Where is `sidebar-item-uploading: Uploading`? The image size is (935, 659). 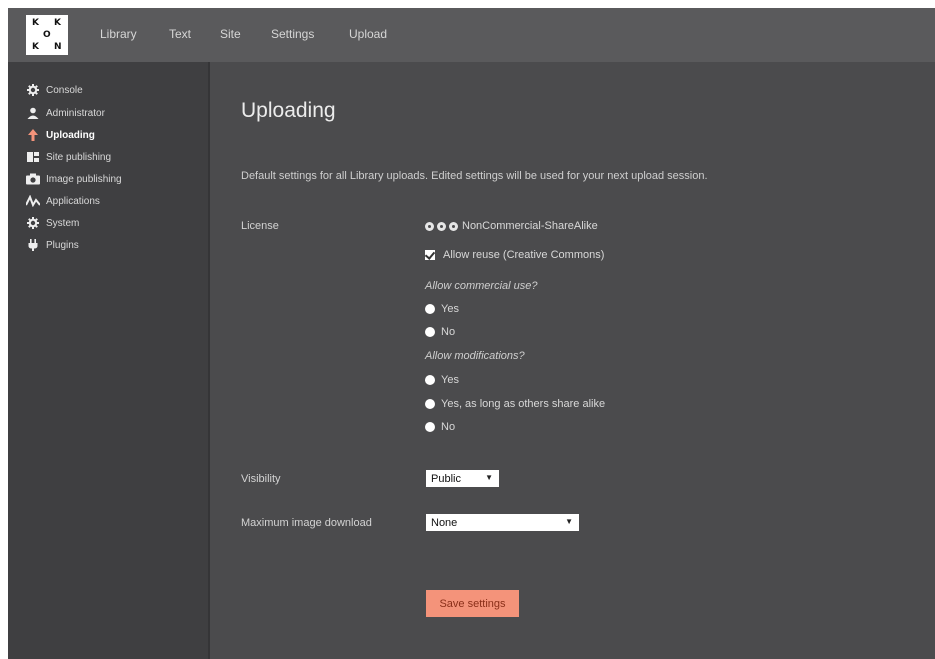
sidebar-item-uploading: Uploading is located at coordinates (60, 135).